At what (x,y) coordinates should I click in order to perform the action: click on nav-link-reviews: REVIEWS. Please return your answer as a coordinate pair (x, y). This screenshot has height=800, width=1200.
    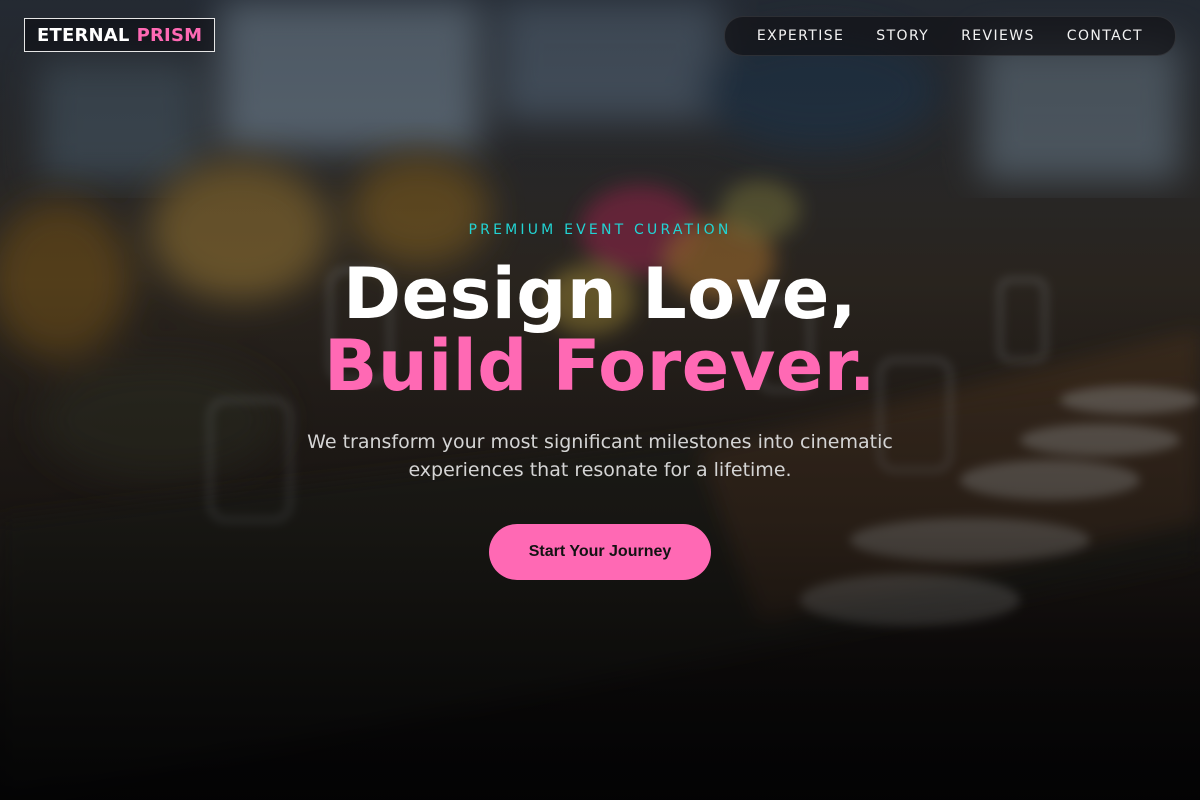
    Looking at the image, I should click on (998, 36).